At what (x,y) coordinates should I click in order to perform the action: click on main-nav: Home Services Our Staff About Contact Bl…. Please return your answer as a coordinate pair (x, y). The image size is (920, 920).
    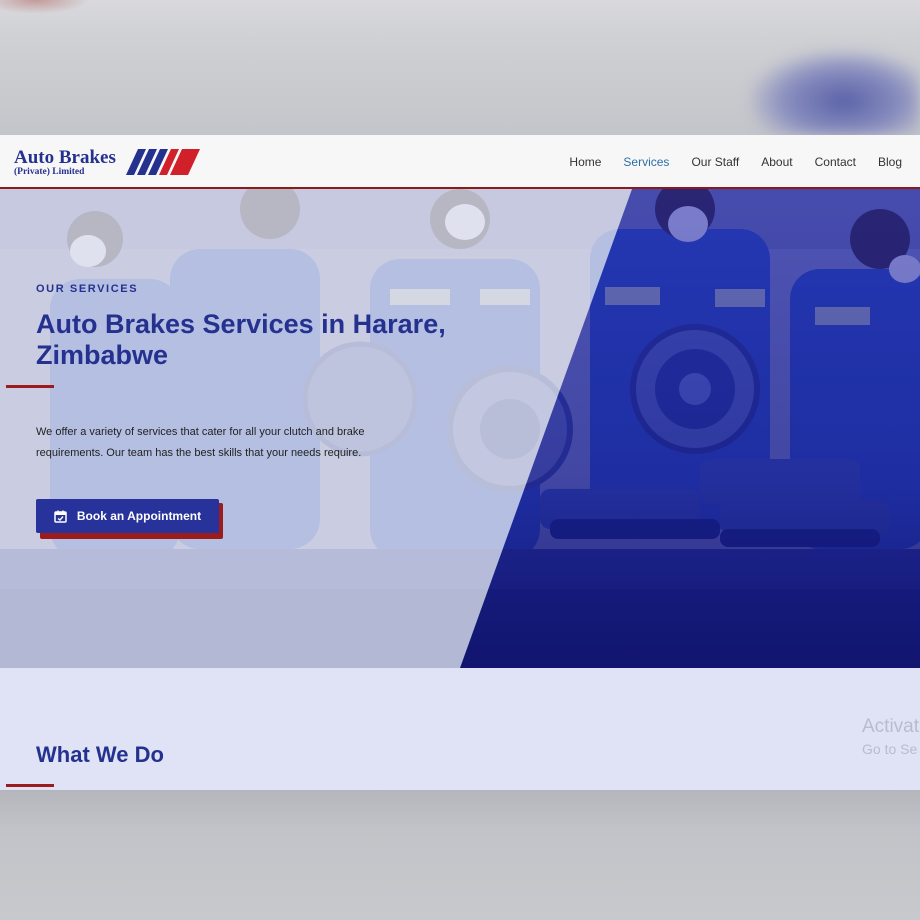
    Looking at the image, I should click on (724, 162).